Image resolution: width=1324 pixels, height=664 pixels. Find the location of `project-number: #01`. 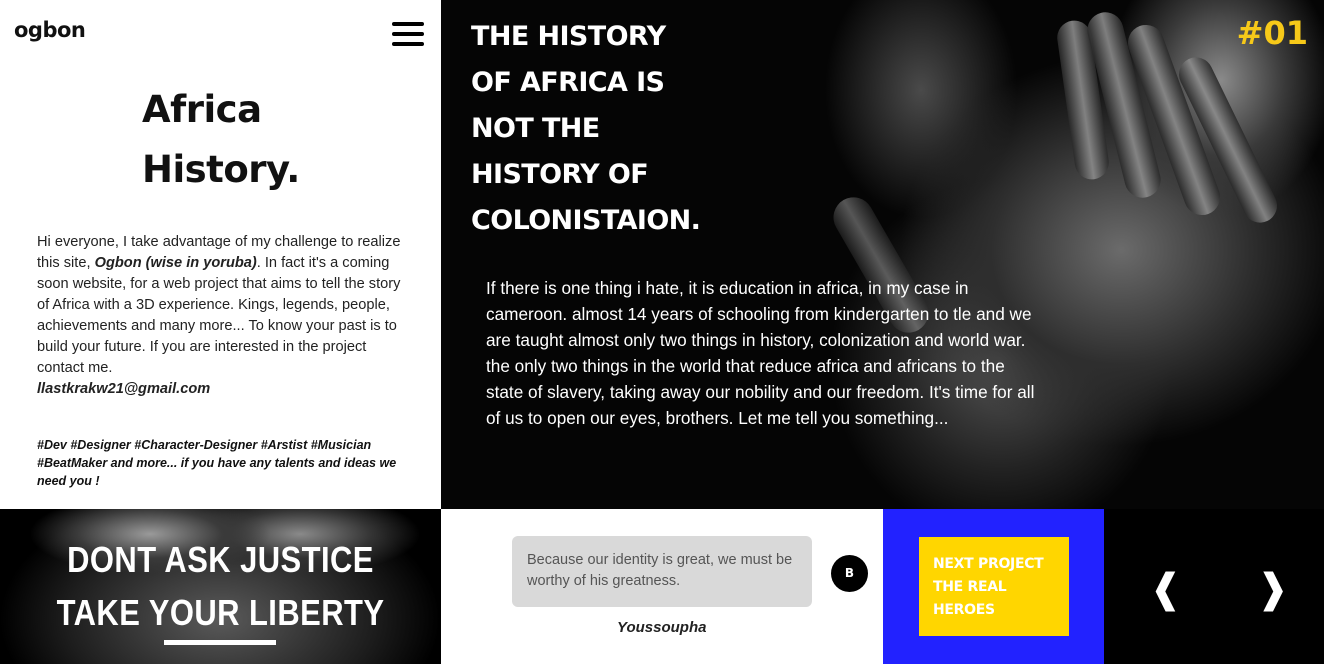

project-number: #01 is located at coordinates (1272, 33).